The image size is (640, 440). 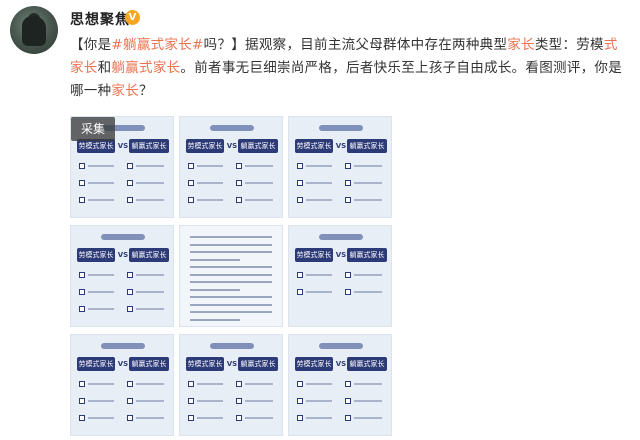 I want to click on highlight-keyword-link: 躺赢式家长, so click(x=145, y=68).